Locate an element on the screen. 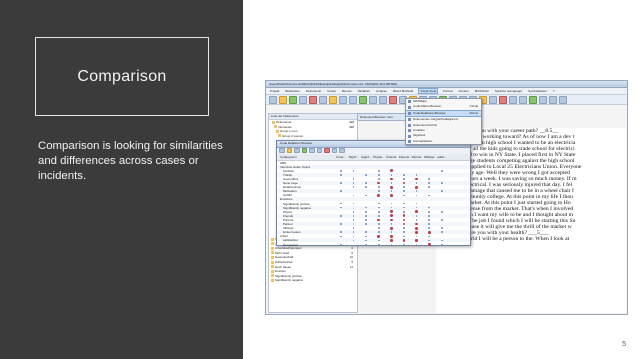 This screenshot has height=359, width=638. code-tree-row: Signifikantly negative is located at coordinates (312, 280).